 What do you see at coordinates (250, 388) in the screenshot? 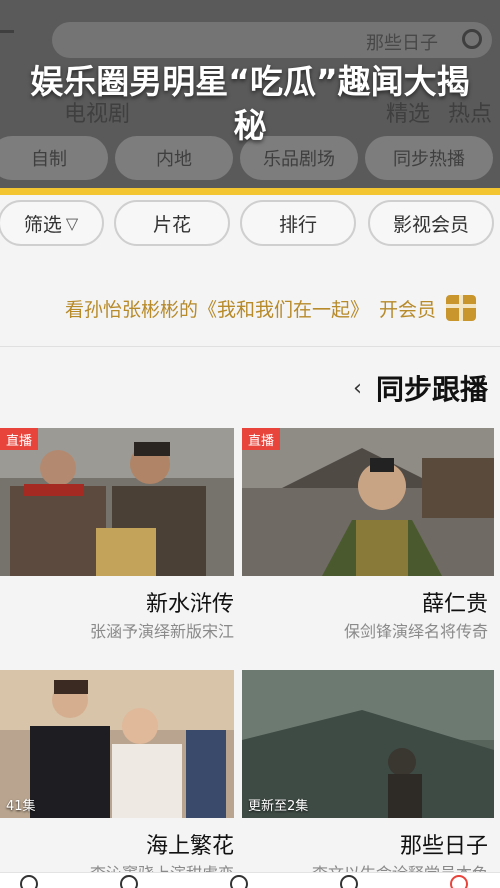
I see `section-header: ‹ 同步跟播` at bounding box center [250, 388].